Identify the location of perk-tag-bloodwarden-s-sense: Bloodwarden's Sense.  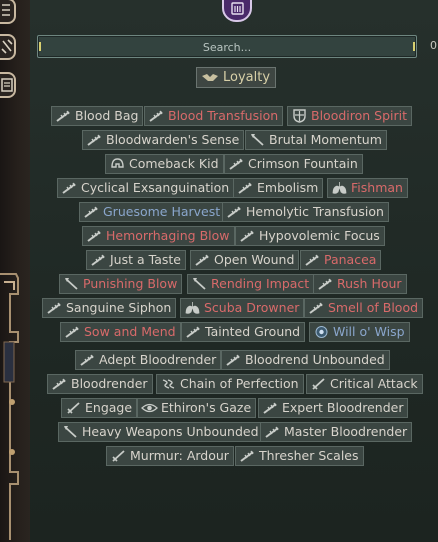
(163, 140).